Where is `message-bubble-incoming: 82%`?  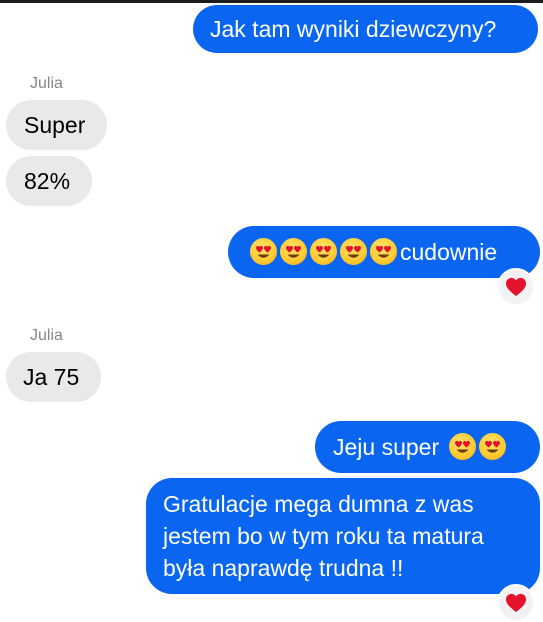
message-bubble-incoming: 82% is located at coordinates (49, 181).